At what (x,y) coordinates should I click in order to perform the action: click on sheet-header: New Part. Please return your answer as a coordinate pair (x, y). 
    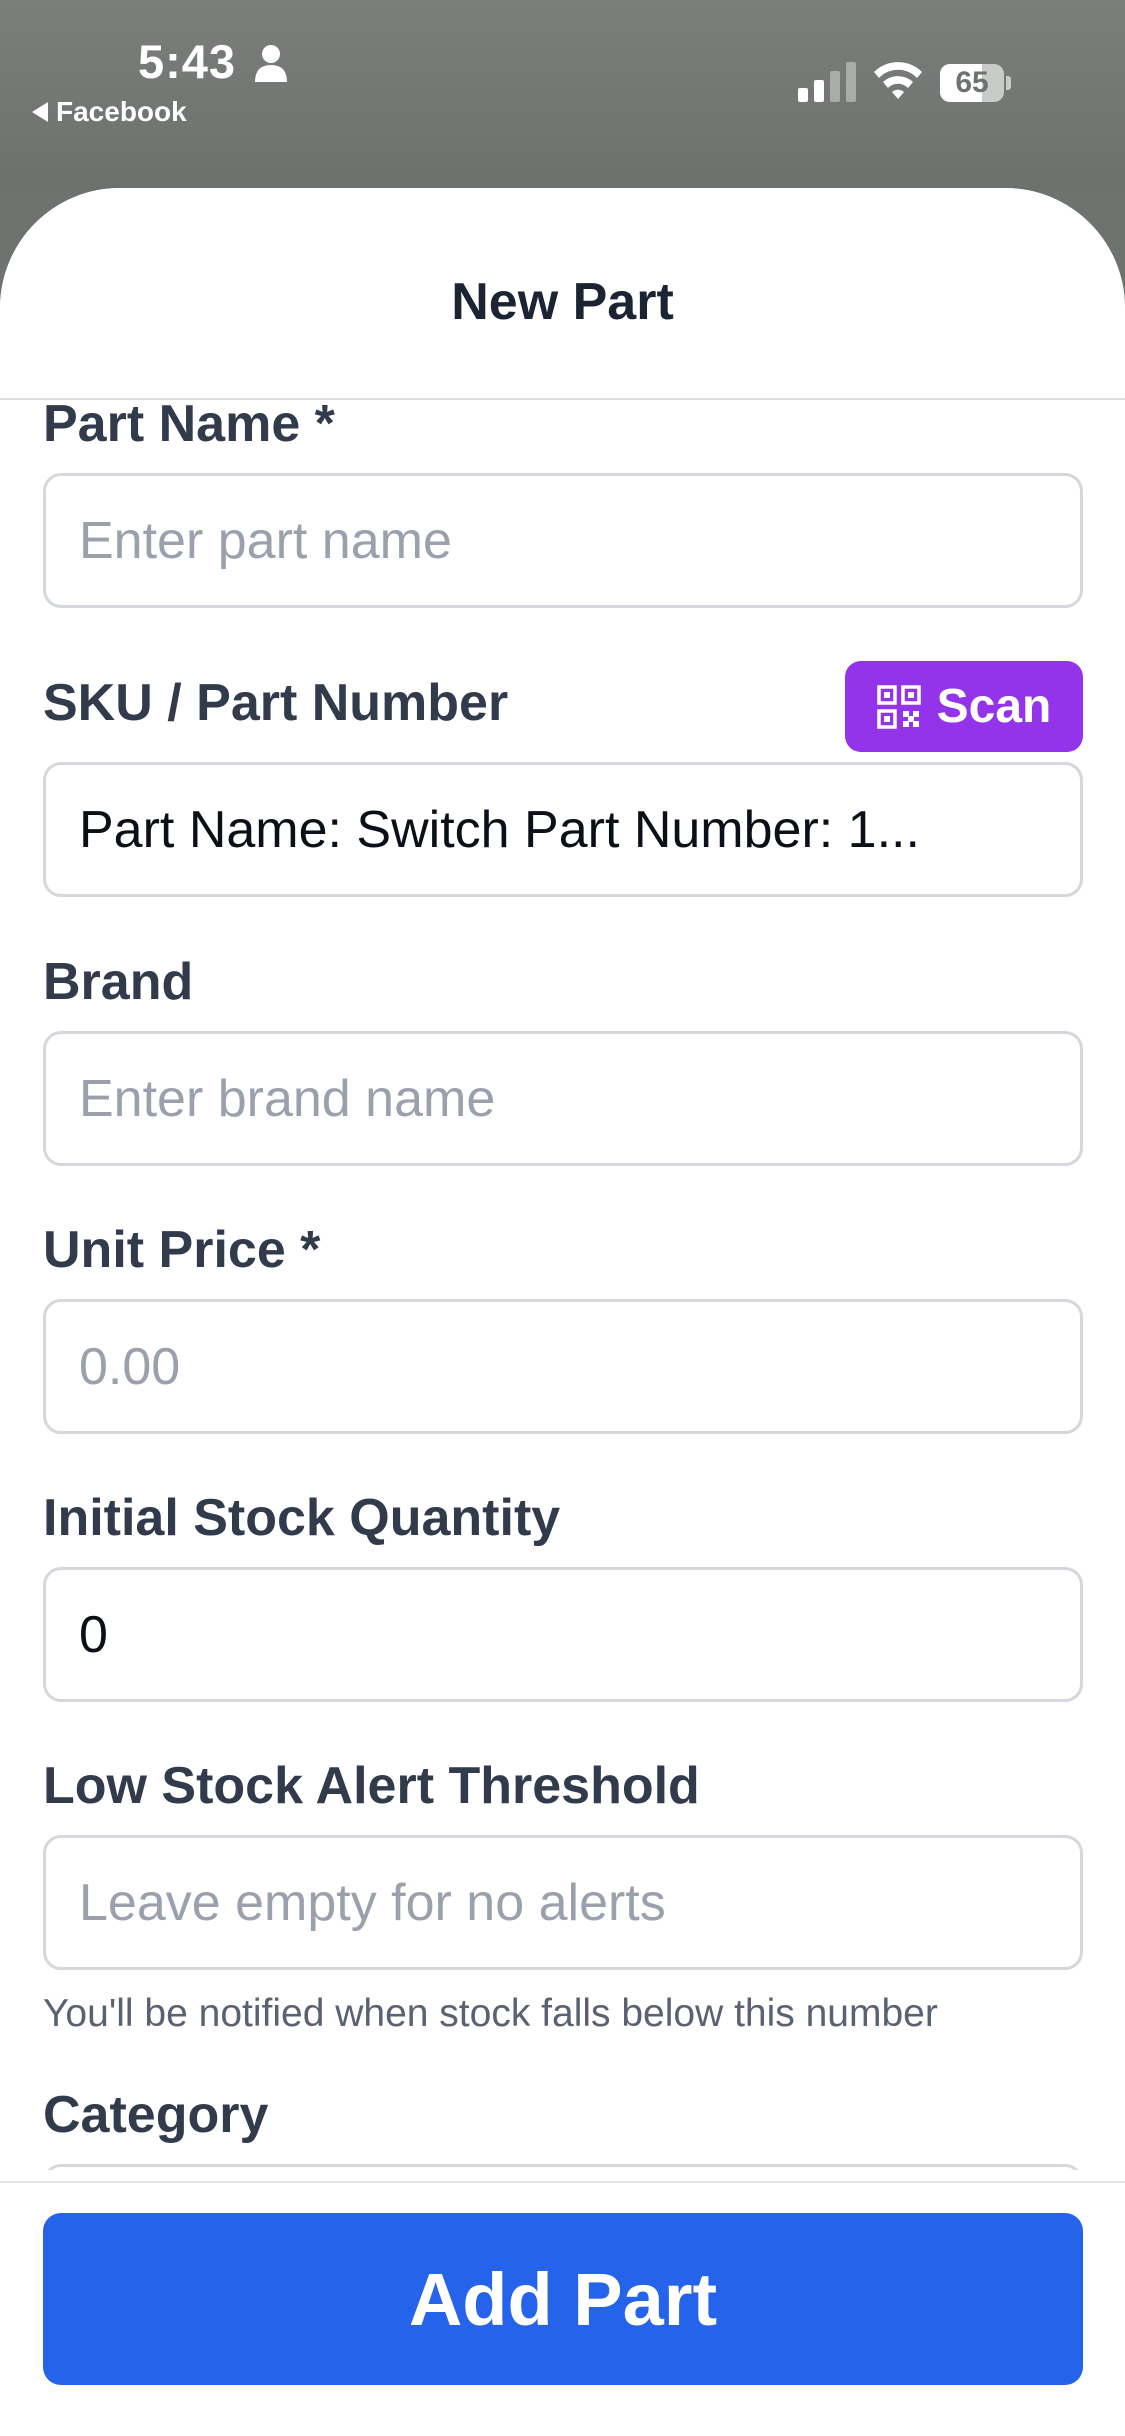
    Looking at the image, I should click on (562, 294).